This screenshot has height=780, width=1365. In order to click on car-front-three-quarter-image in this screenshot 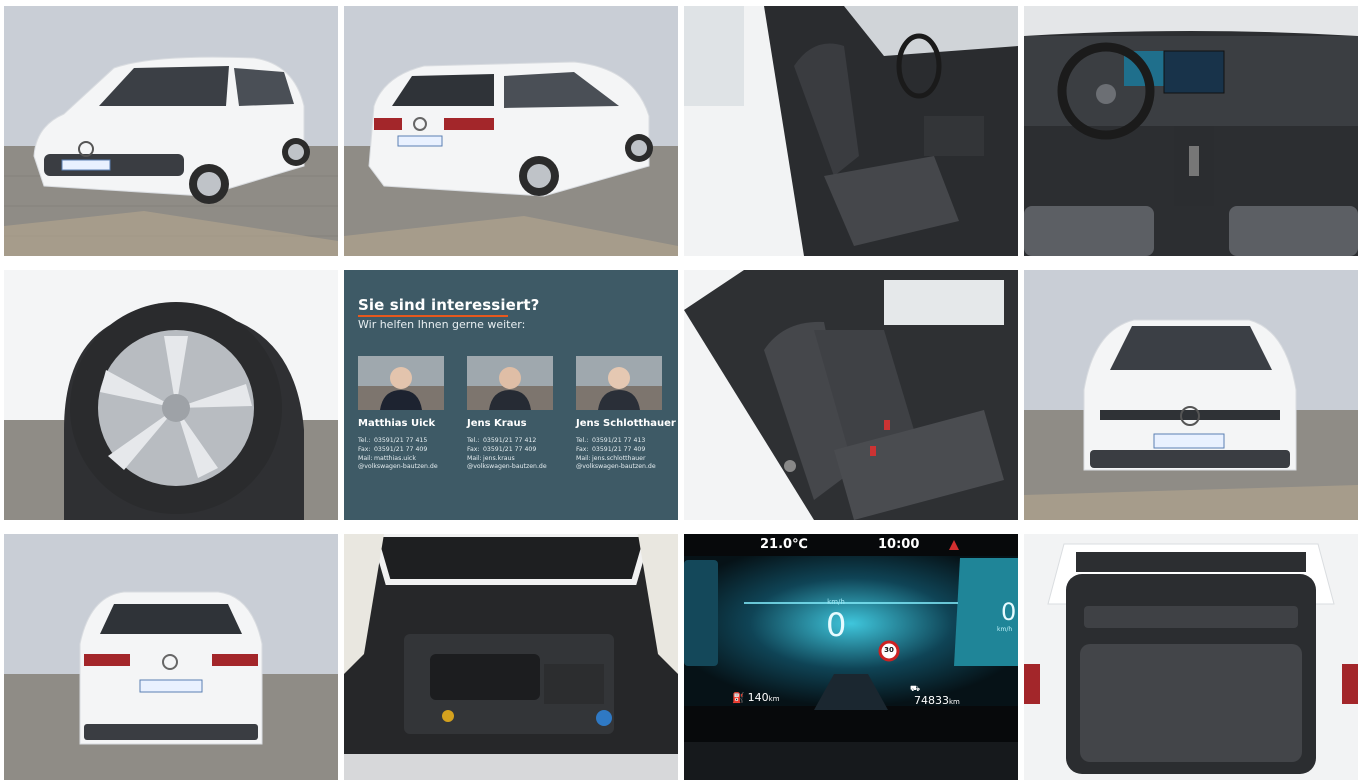, I will do `click(171, 131)`.